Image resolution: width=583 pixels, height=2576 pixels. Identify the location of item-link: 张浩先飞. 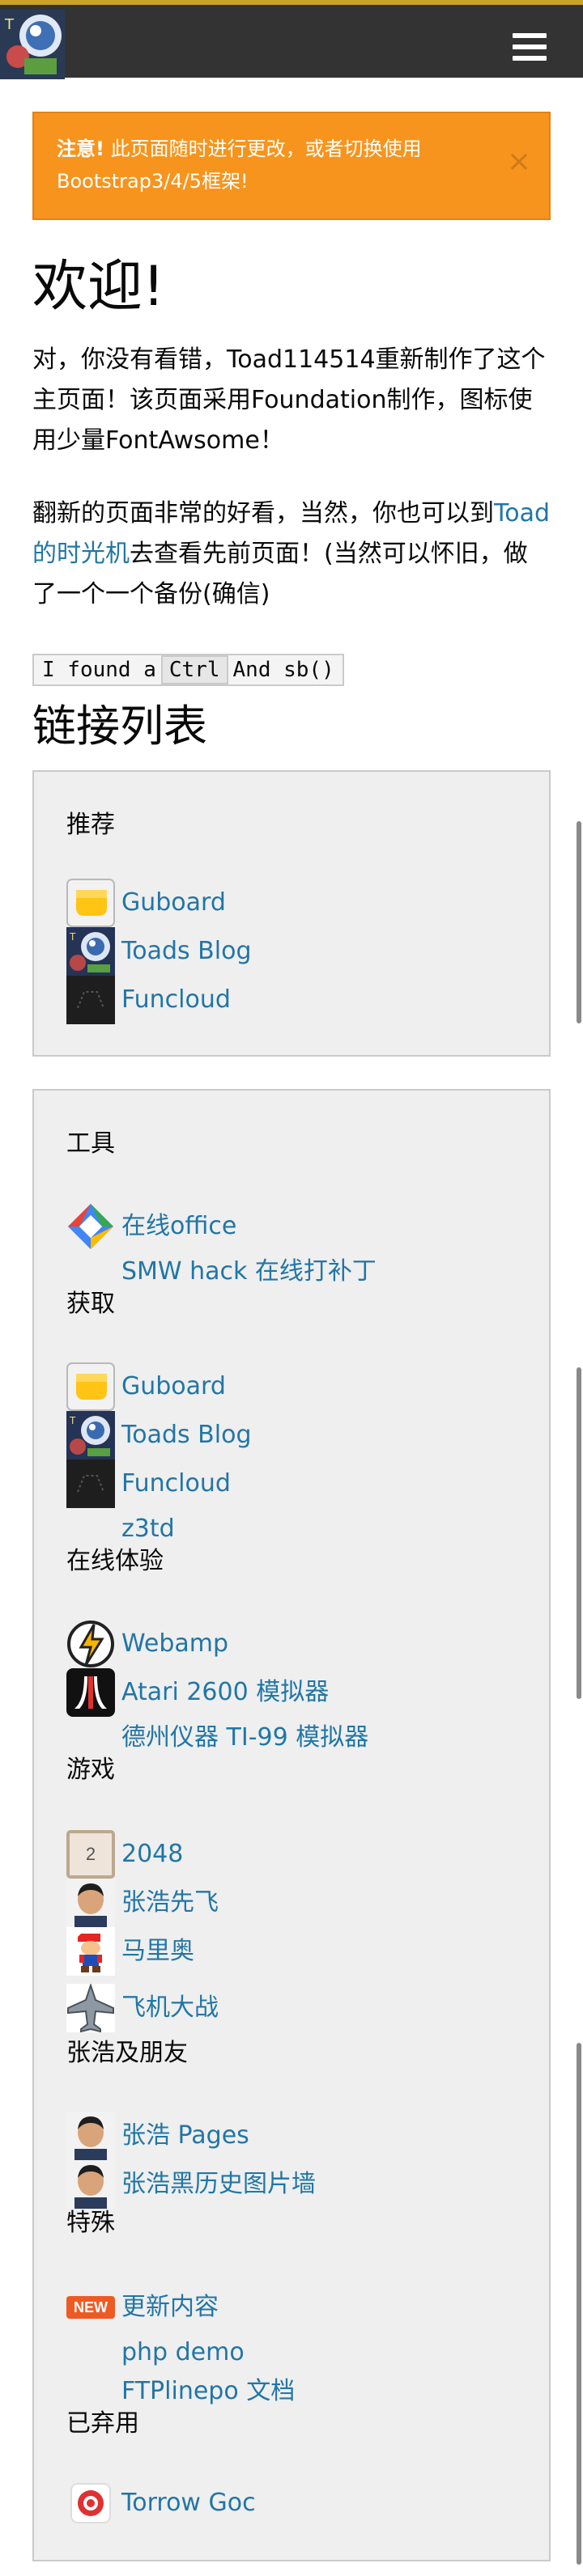
(170, 1903).